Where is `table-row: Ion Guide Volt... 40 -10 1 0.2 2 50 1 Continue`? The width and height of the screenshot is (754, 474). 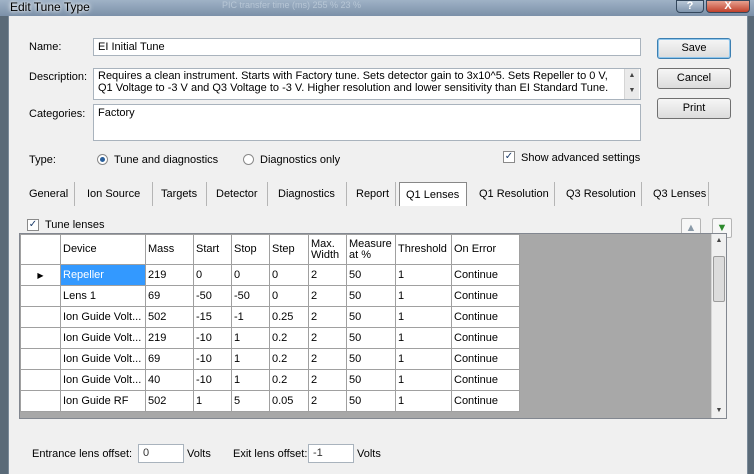 table-row: Ion Guide Volt... 40 -10 1 0.2 2 50 1 Continue is located at coordinates (270, 380).